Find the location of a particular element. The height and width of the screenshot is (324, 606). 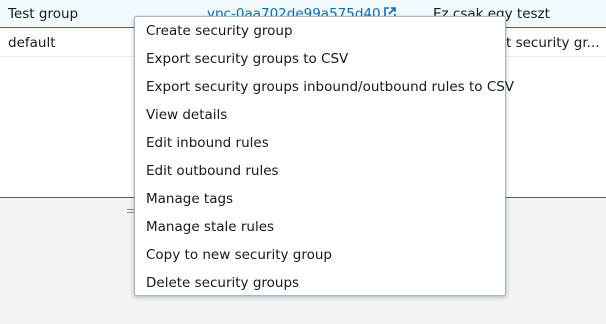

menu-item-edit-outbound-rules: Edit outbound rules is located at coordinates (320, 171).